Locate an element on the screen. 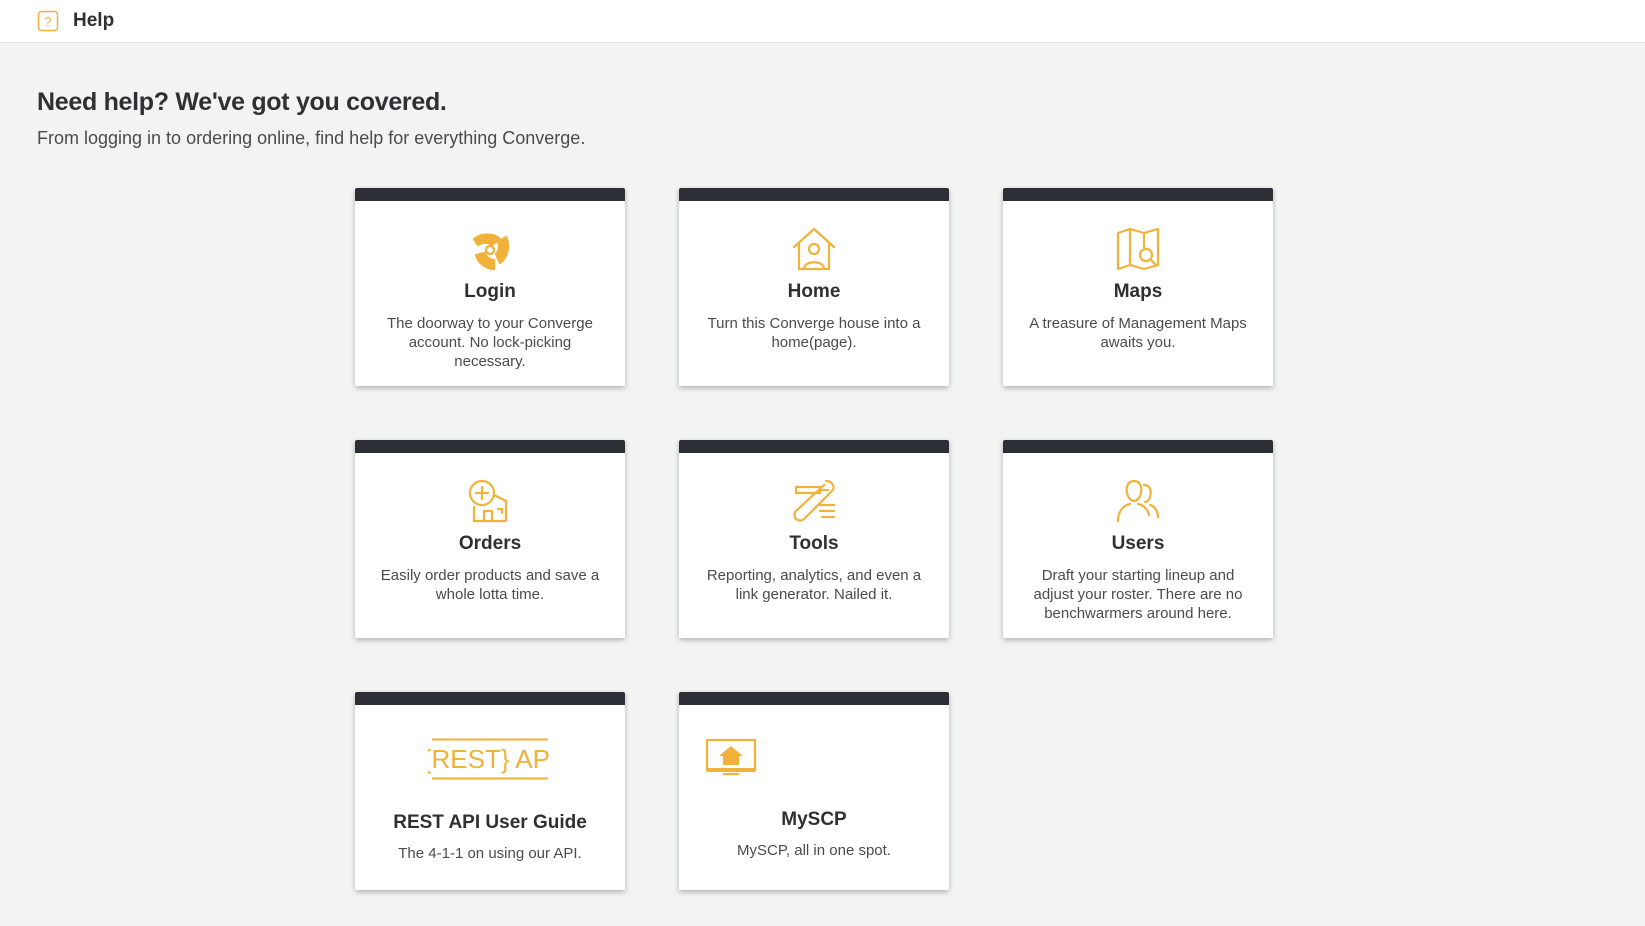  maps-icon is located at coordinates (1138, 249).